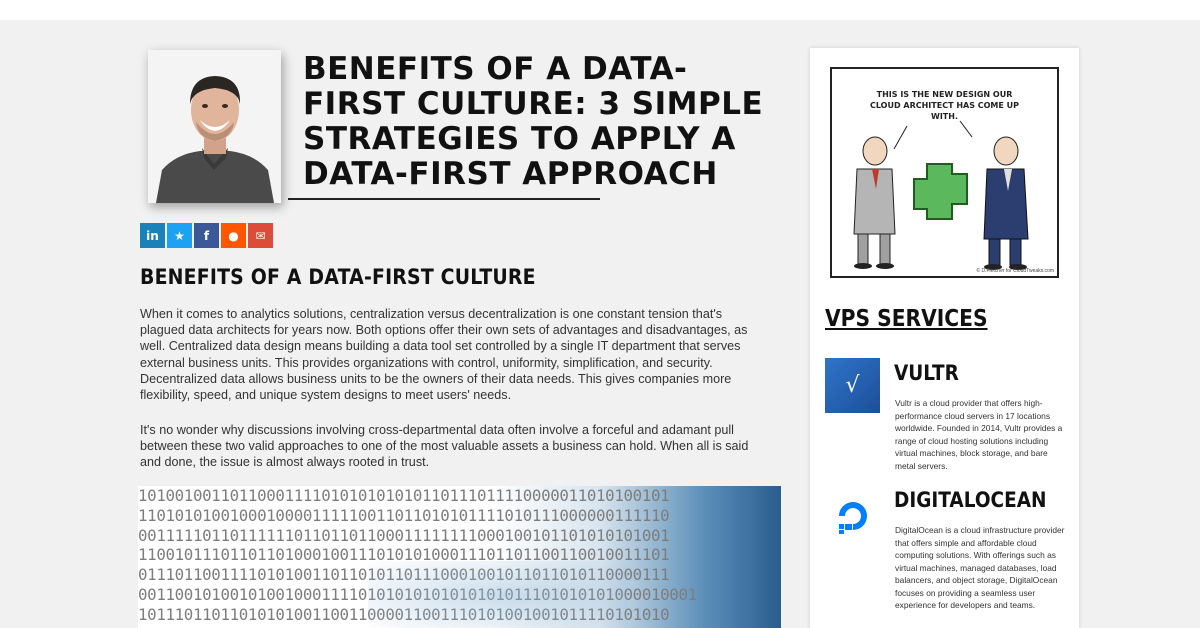  What do you see at coordinates (970, 500) in the screenshot?
I see `digitalocean-title: DIGITALOCEAN` at bounding box center [970, 500].